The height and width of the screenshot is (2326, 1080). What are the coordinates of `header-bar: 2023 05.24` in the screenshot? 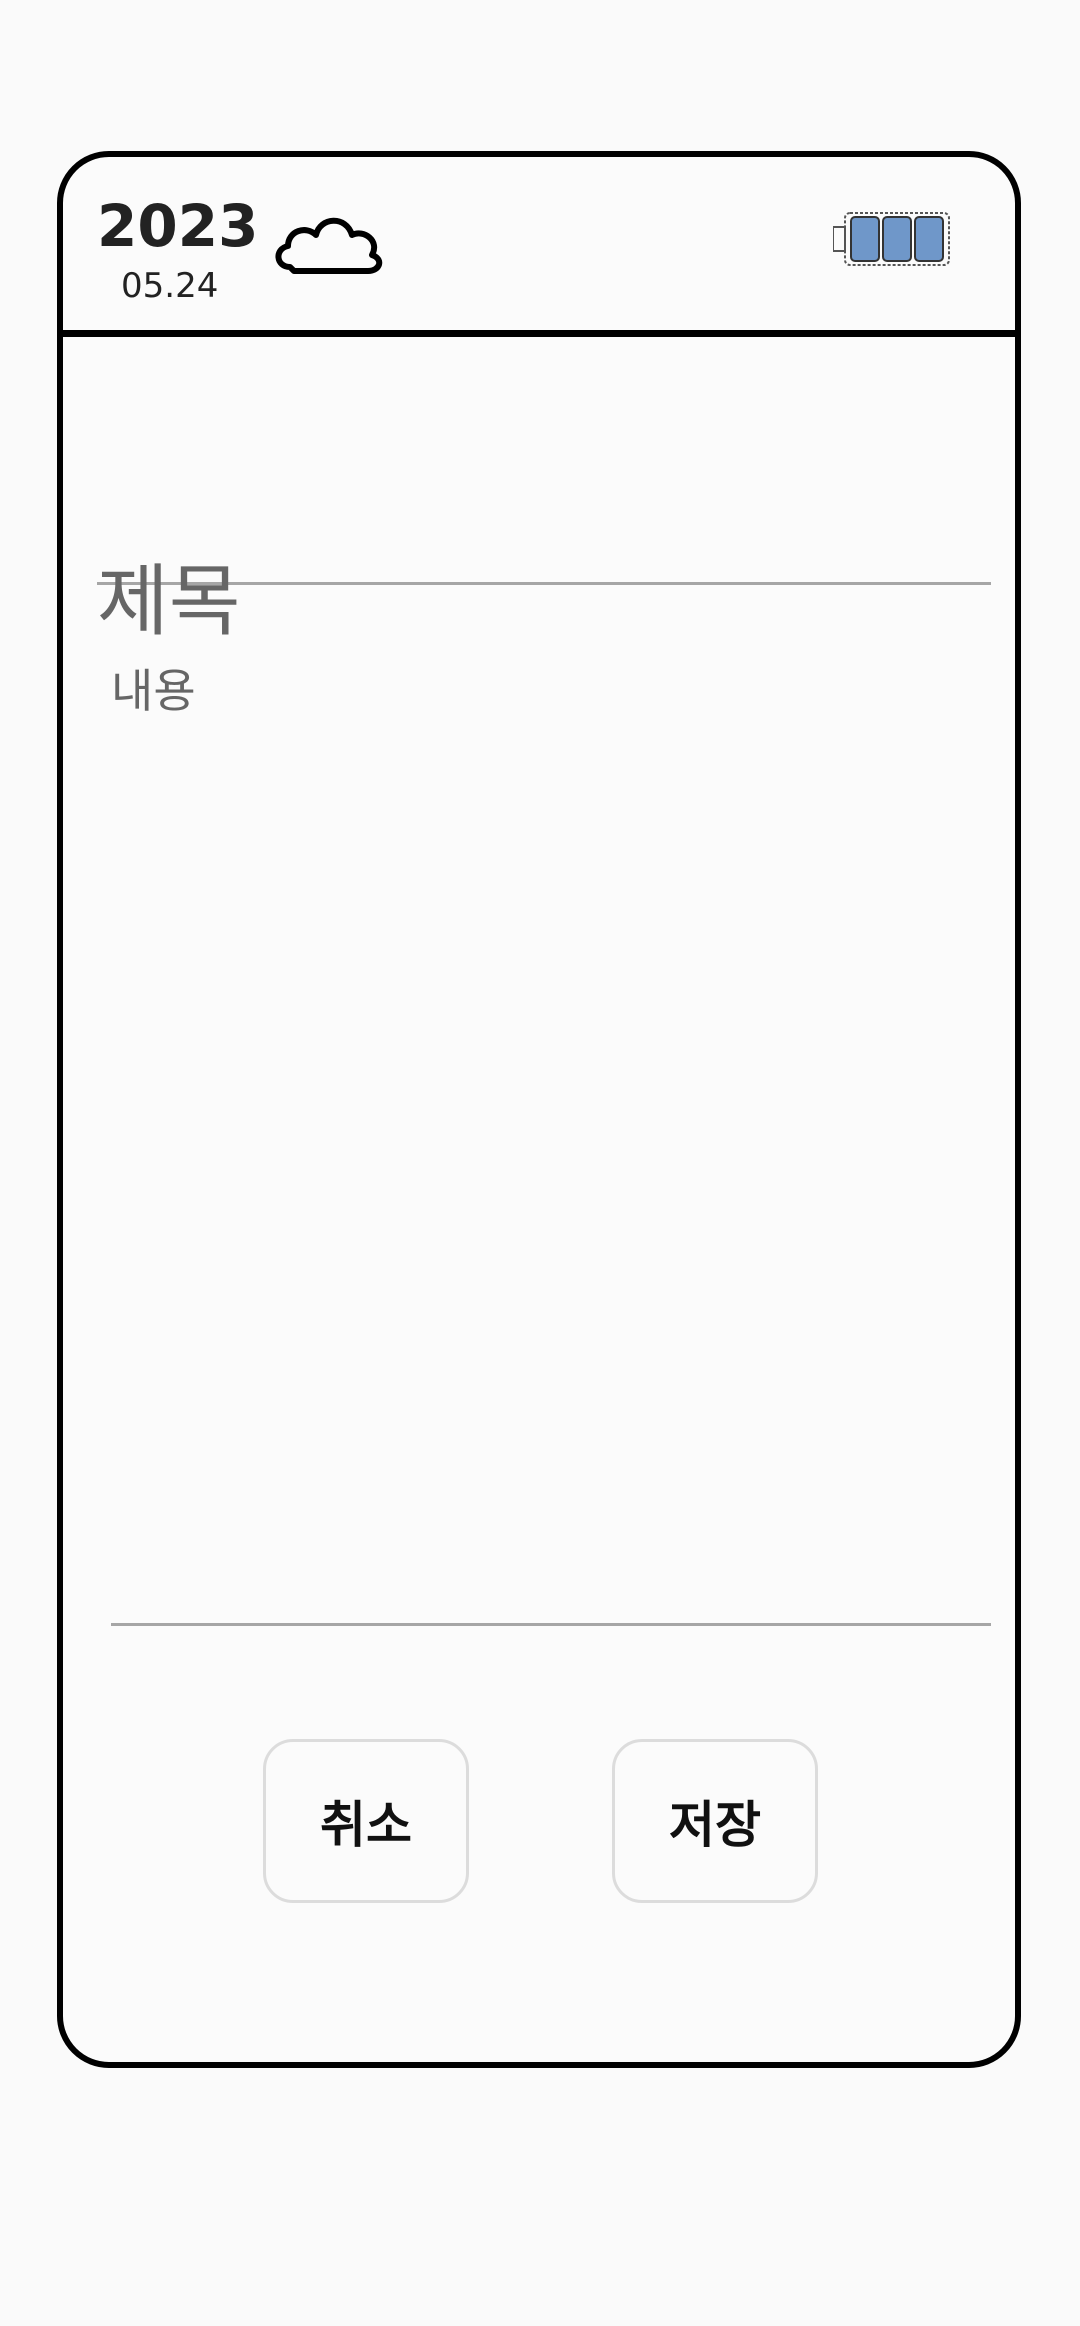 It's located at (539, 247).